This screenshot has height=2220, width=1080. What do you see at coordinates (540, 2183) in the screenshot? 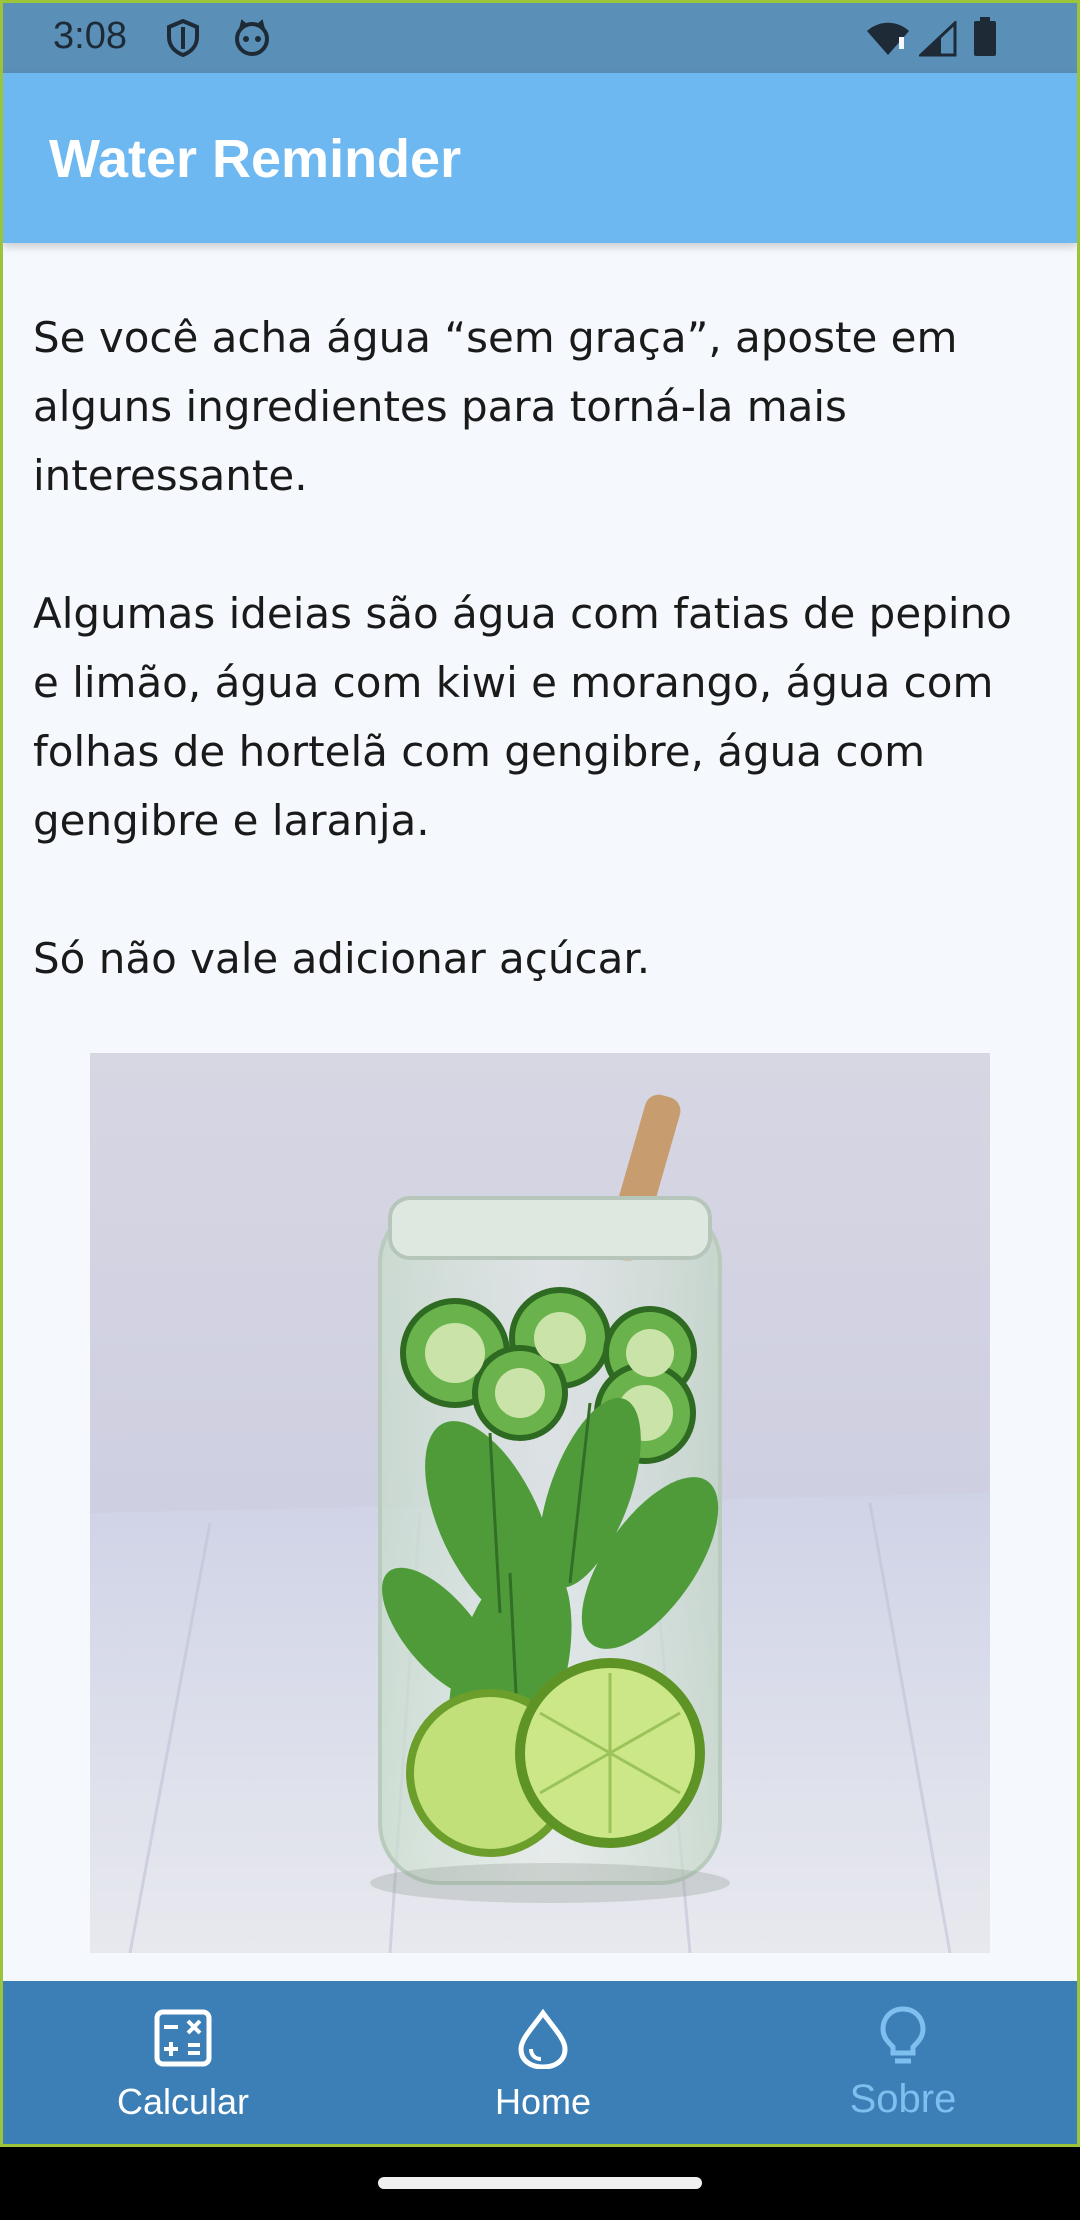
I see `gesture-navigation-bar` at bounding box center [540, 2183].